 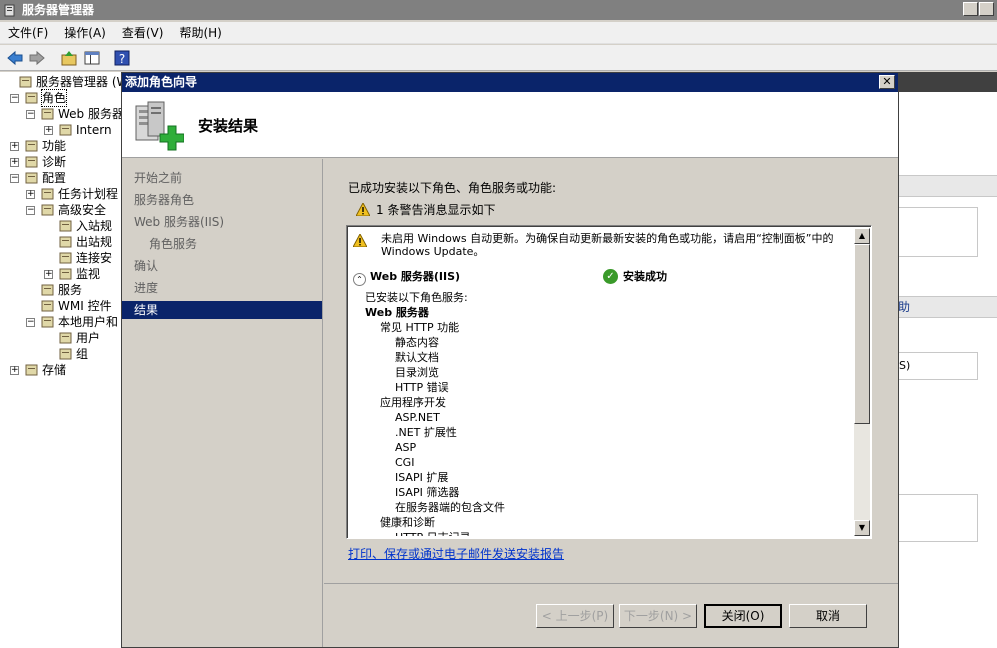 I want to click on menu-view: 查看(V), so click(x=143, y=33).